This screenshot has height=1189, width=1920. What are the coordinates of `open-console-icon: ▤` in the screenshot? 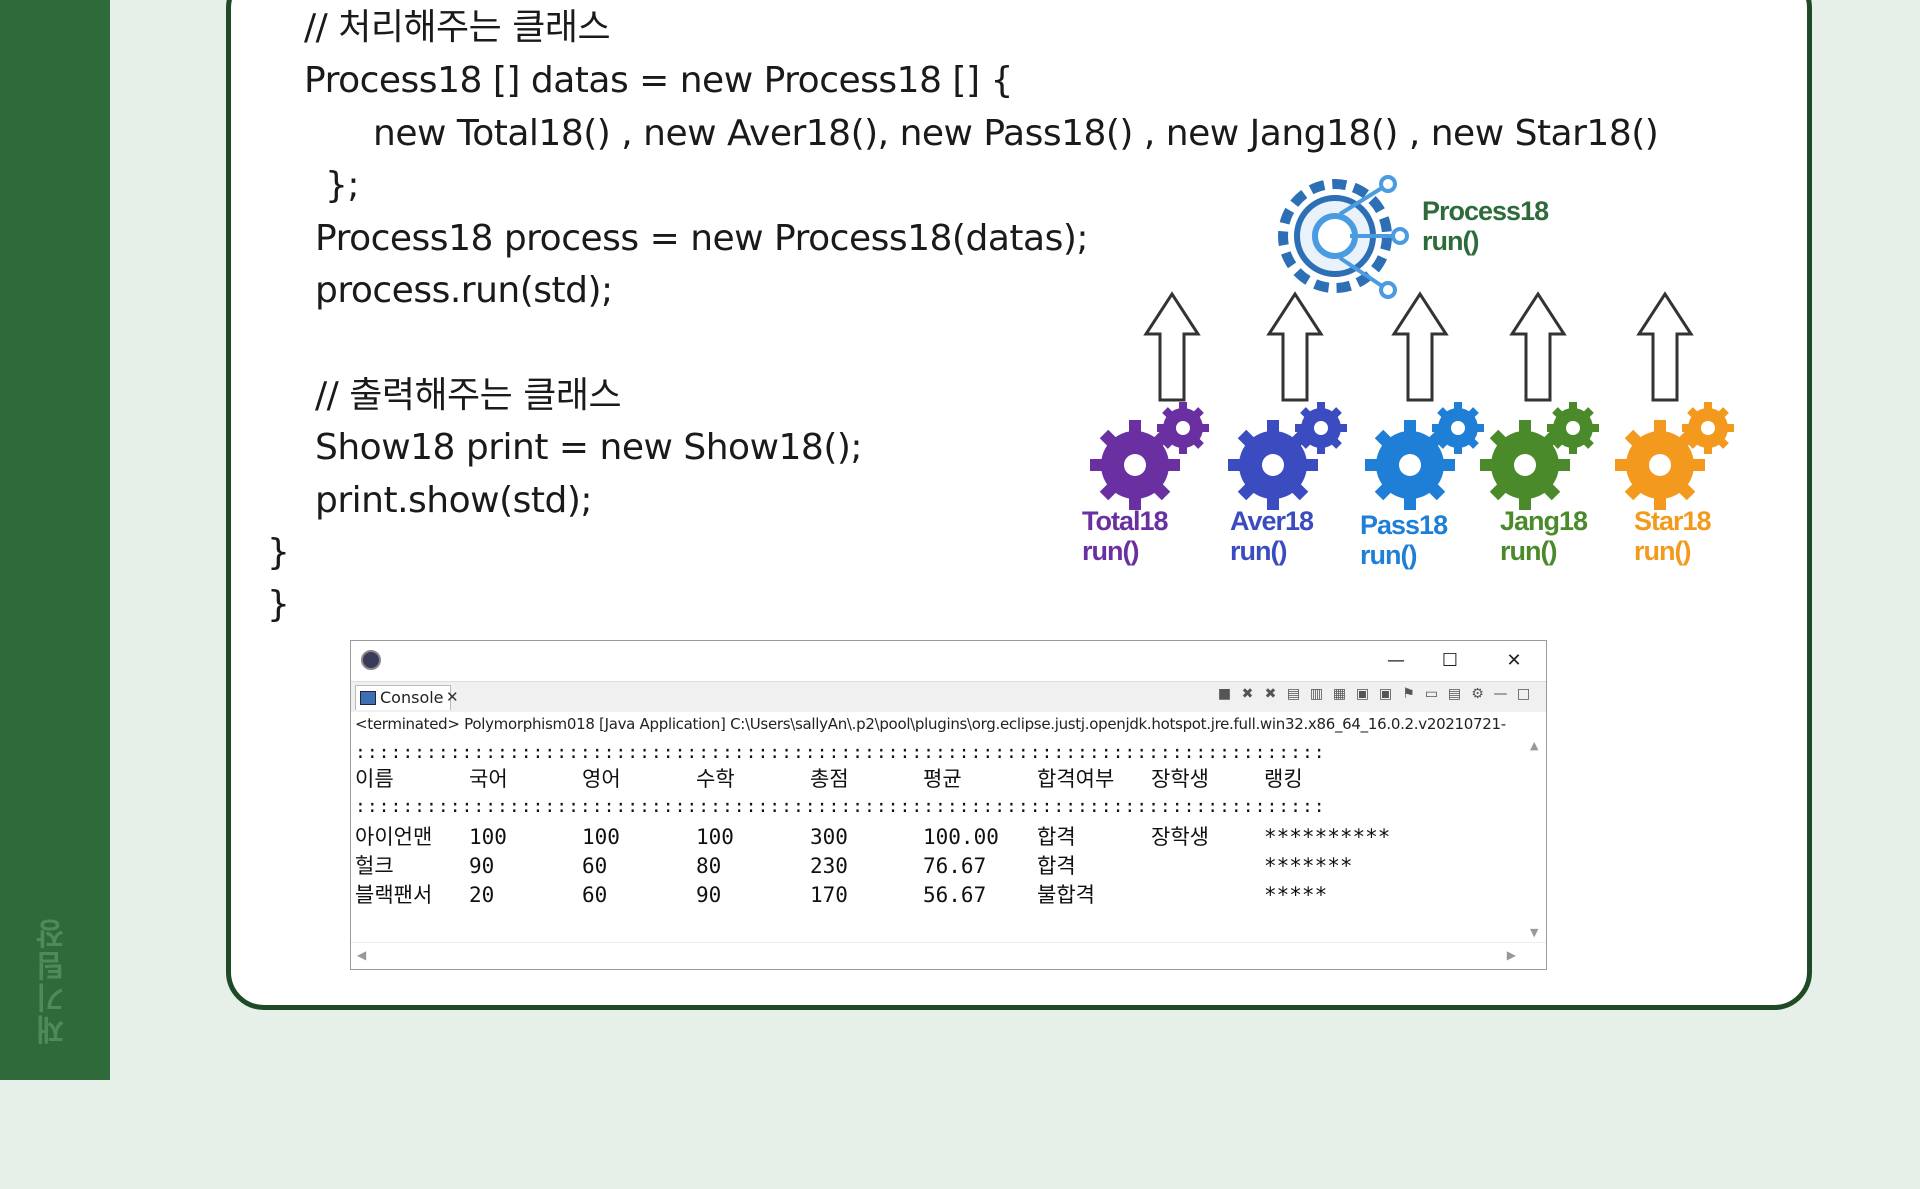 It's located at (1454, 694).